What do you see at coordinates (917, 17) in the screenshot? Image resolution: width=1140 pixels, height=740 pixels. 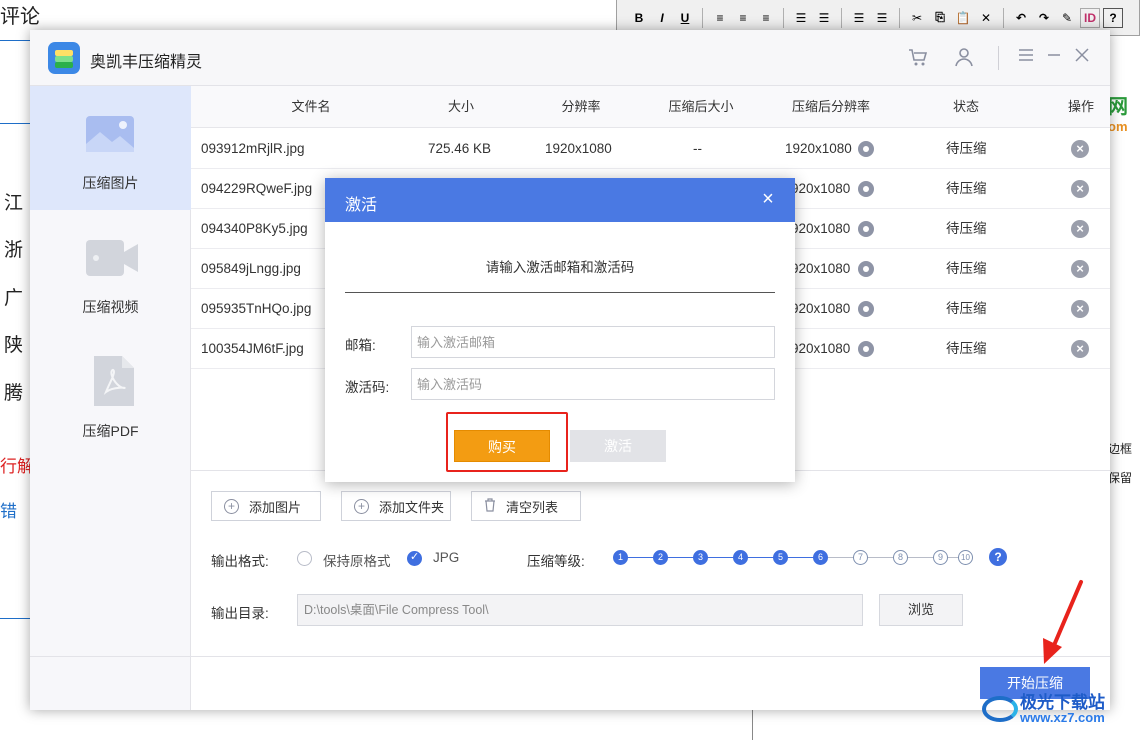 I see `cut-button: ✂` at bounding box center [917, 17].